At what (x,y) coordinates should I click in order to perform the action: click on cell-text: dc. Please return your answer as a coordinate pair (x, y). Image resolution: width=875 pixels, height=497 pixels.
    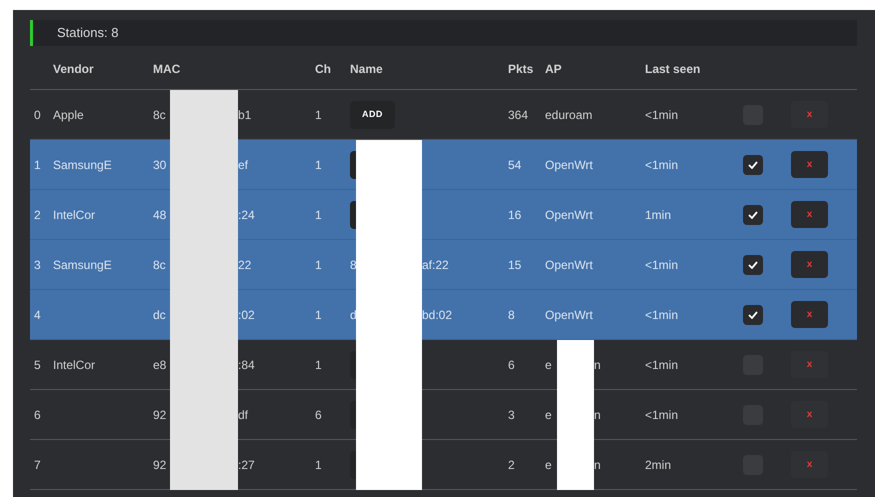
    Looking at the image, I should click on (160, 315).